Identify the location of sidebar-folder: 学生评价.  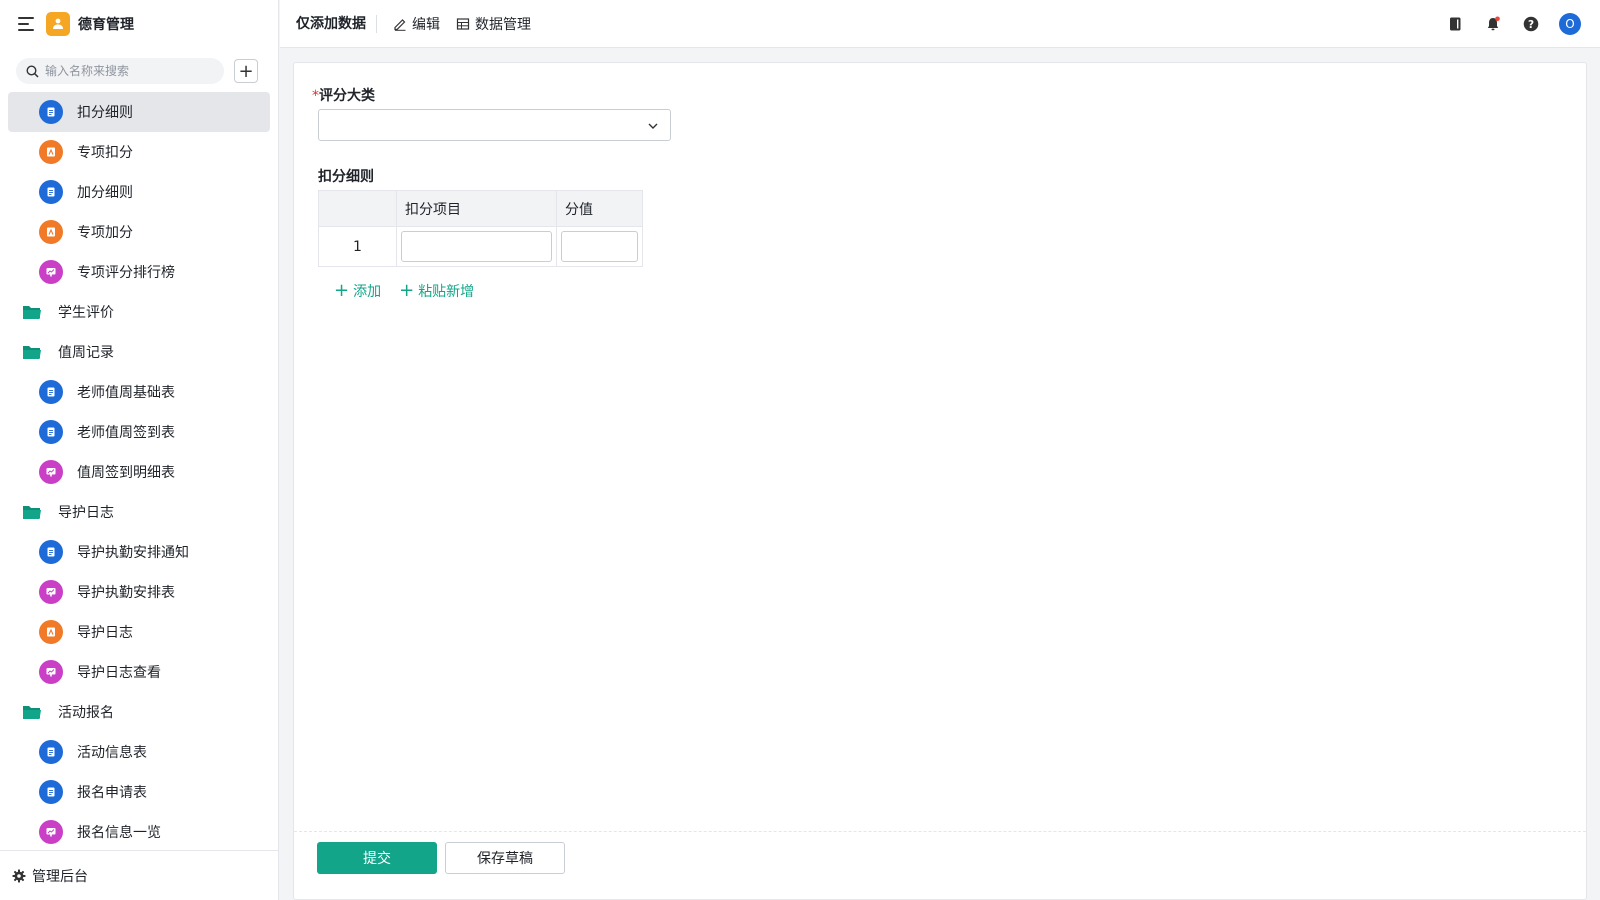
(139, 312).